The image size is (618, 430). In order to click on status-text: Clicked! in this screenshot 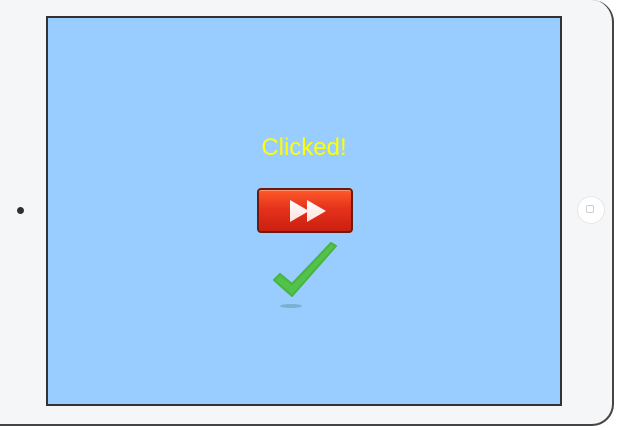, I will do `click(304, 147)`.